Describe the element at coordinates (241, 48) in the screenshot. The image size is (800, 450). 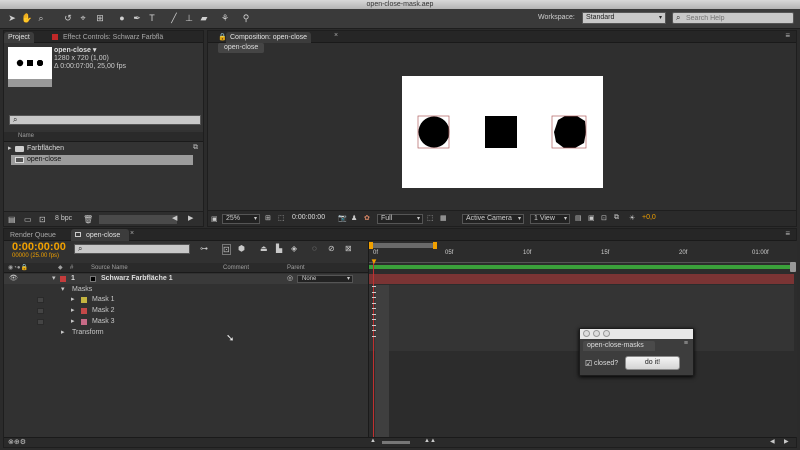
I see `comp-subtab: open-close` at that location.